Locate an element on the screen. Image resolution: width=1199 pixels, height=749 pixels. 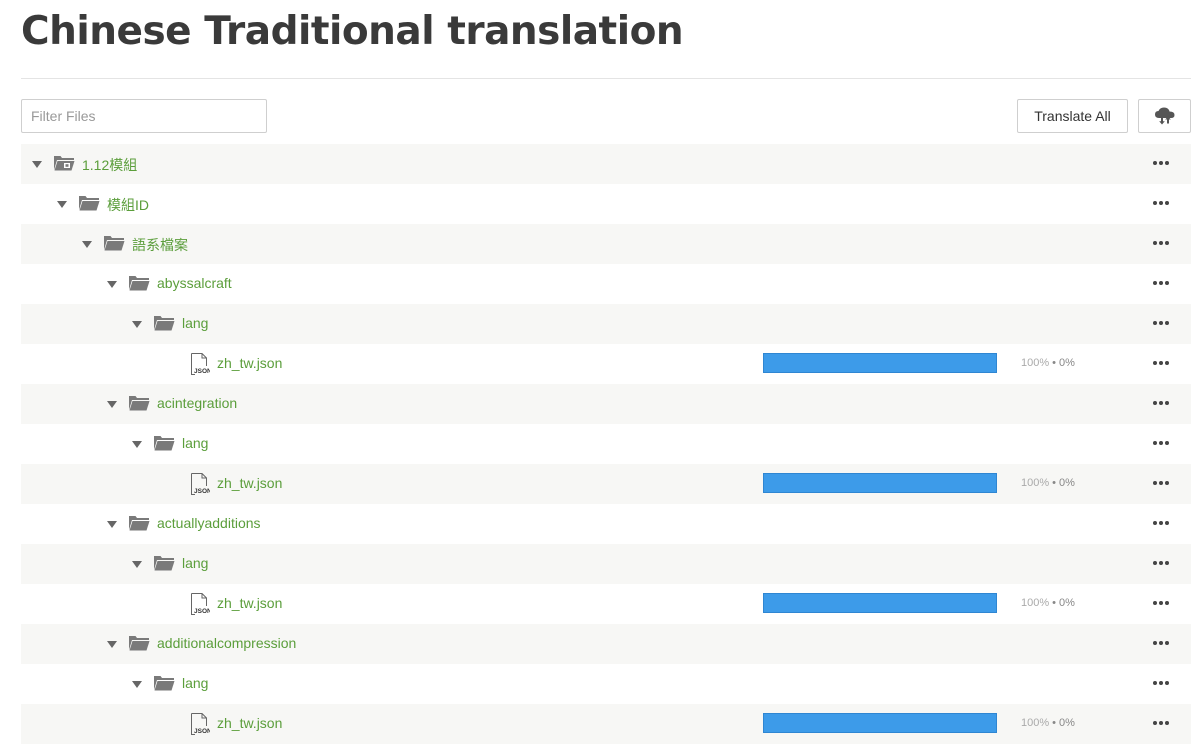
title-divider is located at coordinates (606, 78).